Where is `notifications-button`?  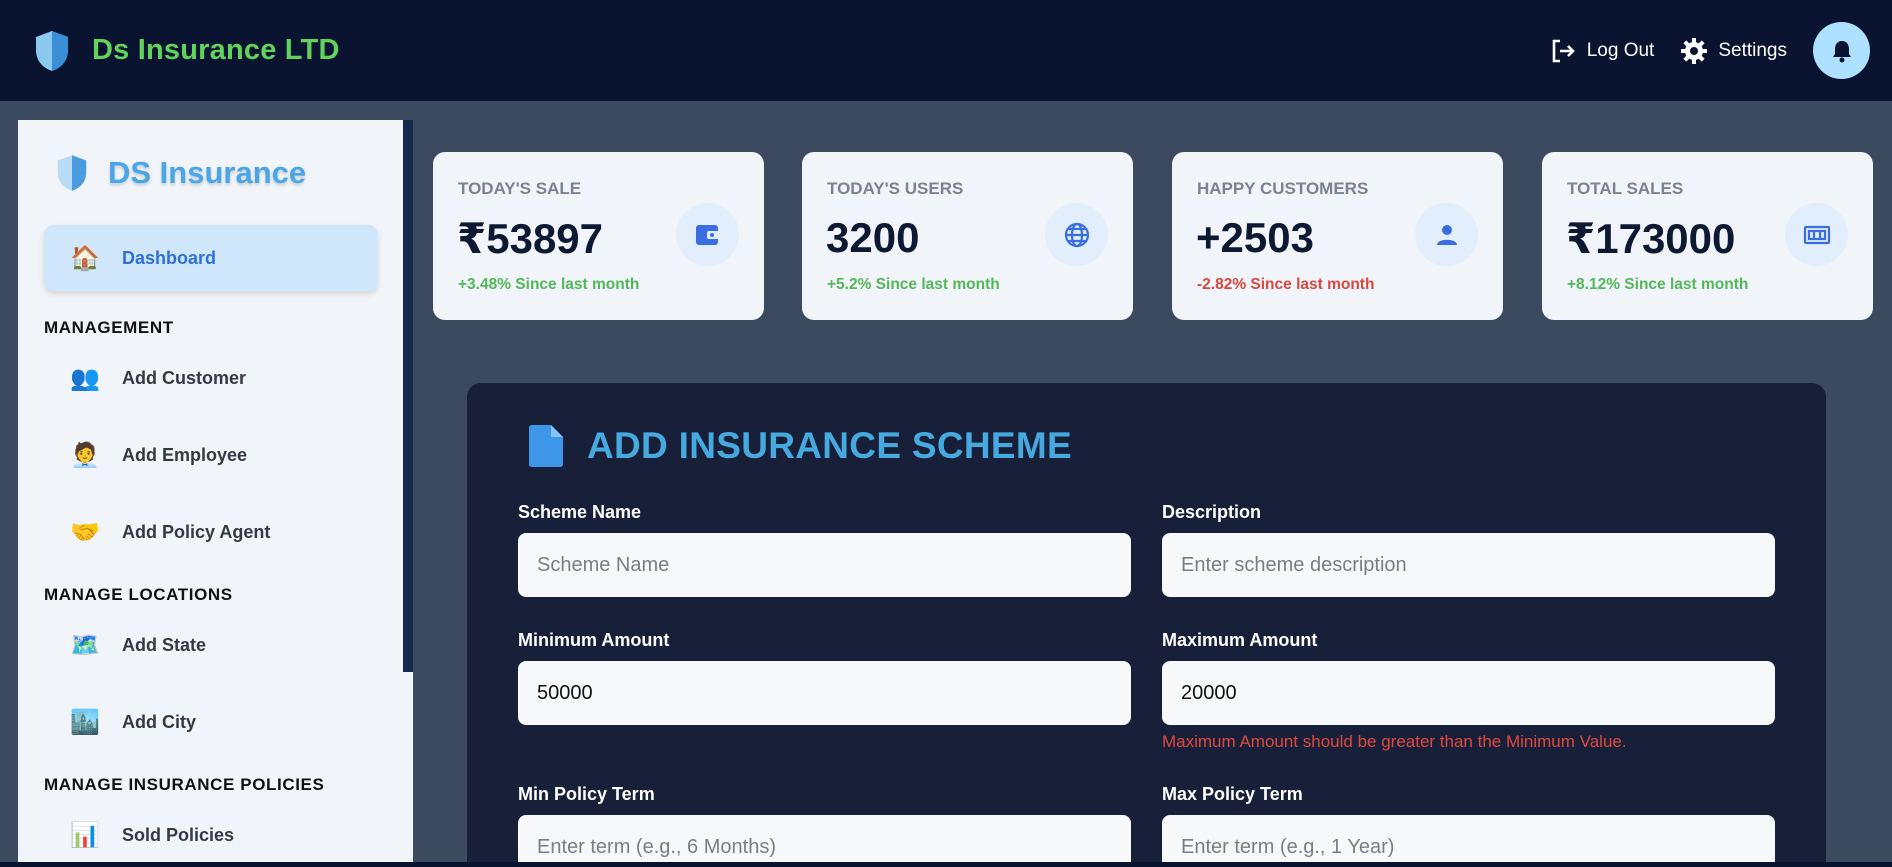
notifications-button is located at coordinates (1841, 50).